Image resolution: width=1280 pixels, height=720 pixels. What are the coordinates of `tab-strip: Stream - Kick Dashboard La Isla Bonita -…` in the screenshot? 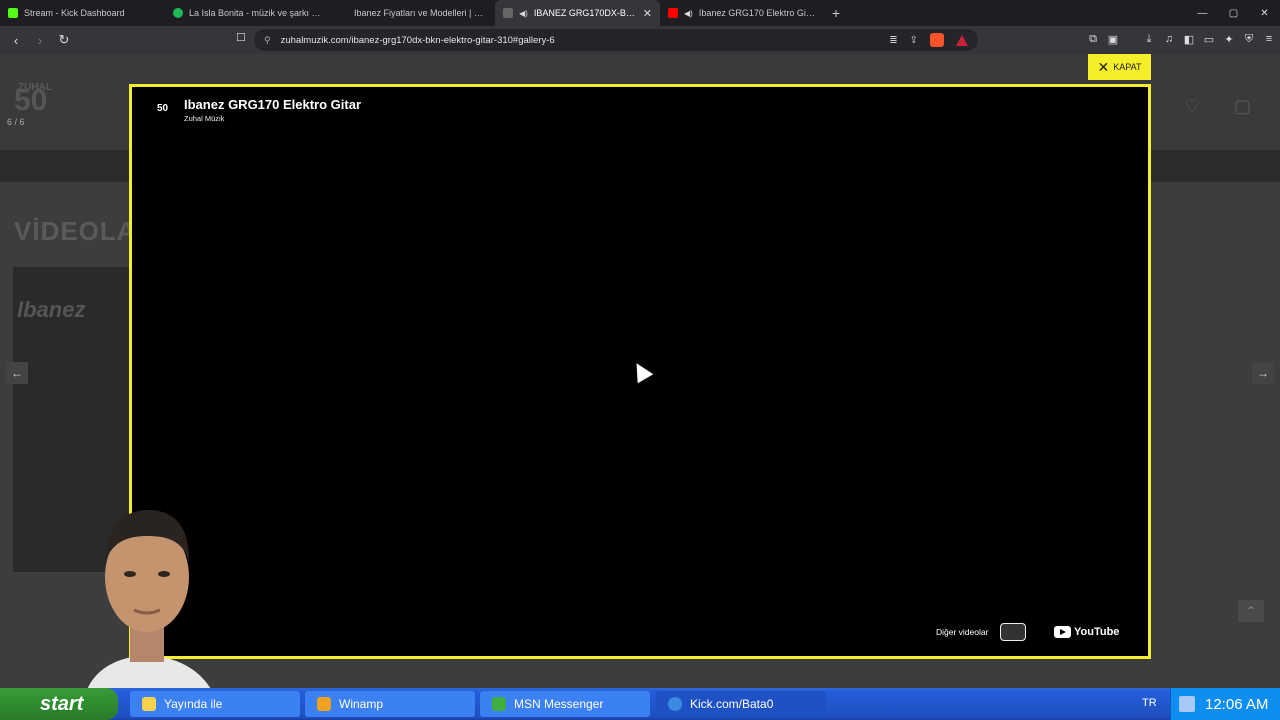 It's located at (640, 13).